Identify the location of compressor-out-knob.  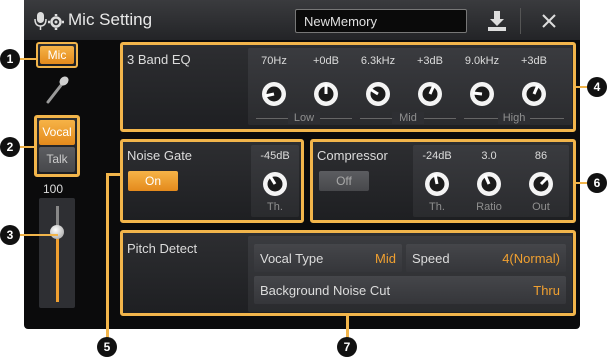
(541, 184).